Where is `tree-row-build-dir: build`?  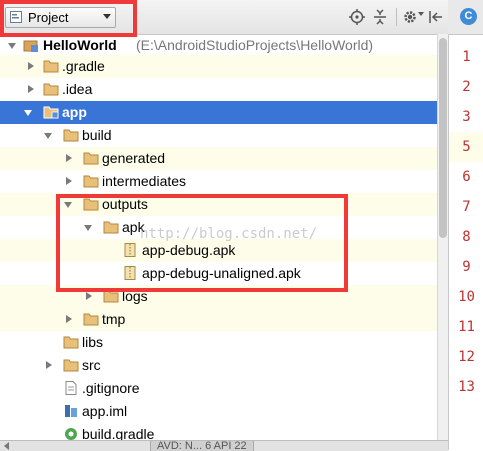 tree-row-build-dir: build is located at coordinates (218, 135).